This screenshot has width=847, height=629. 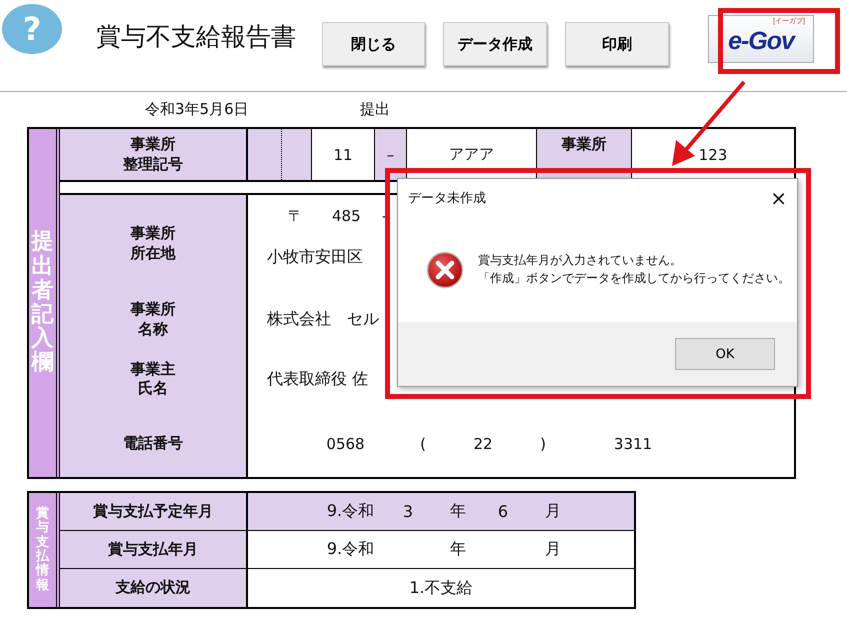 I want to click on row-label: 名称, so click(x=153, y=329).